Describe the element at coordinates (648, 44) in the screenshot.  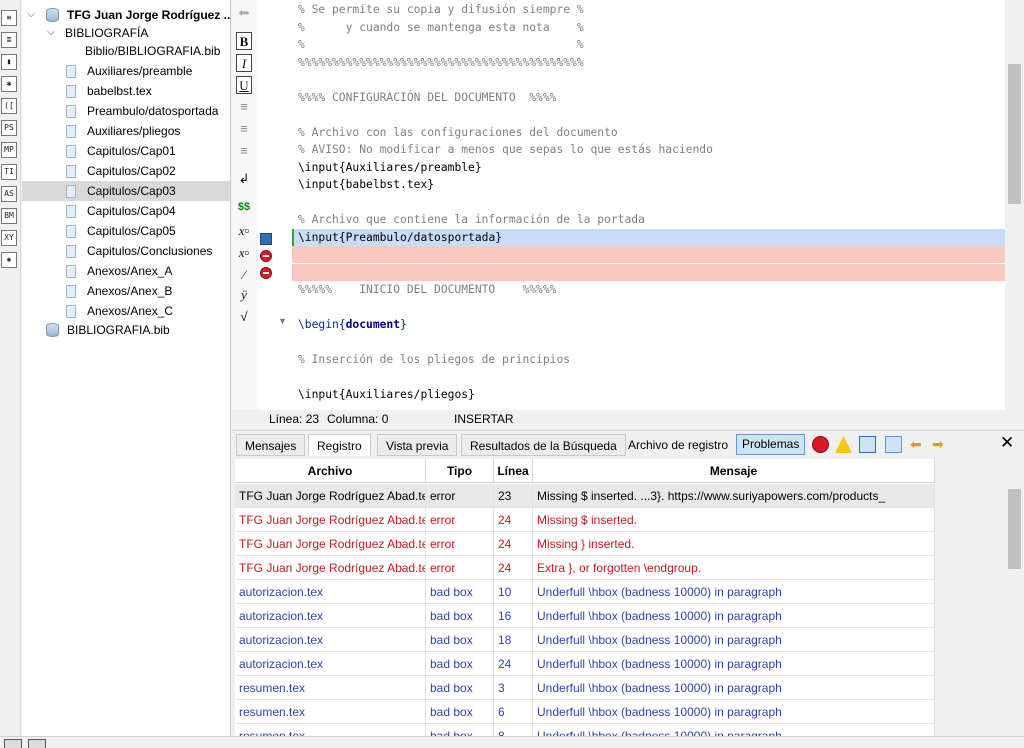
I see `code-line: % %` at that location.